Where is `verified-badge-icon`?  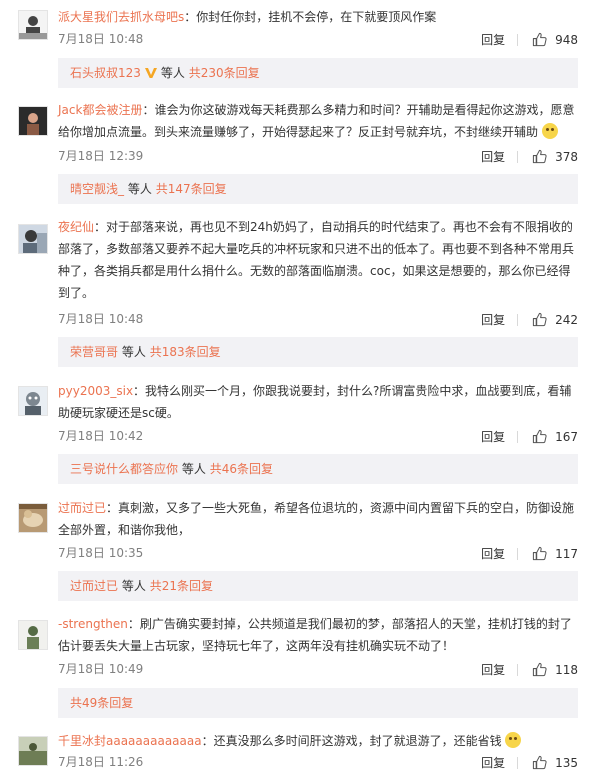 verified-badge-icon is located at coordinates (150, 73).